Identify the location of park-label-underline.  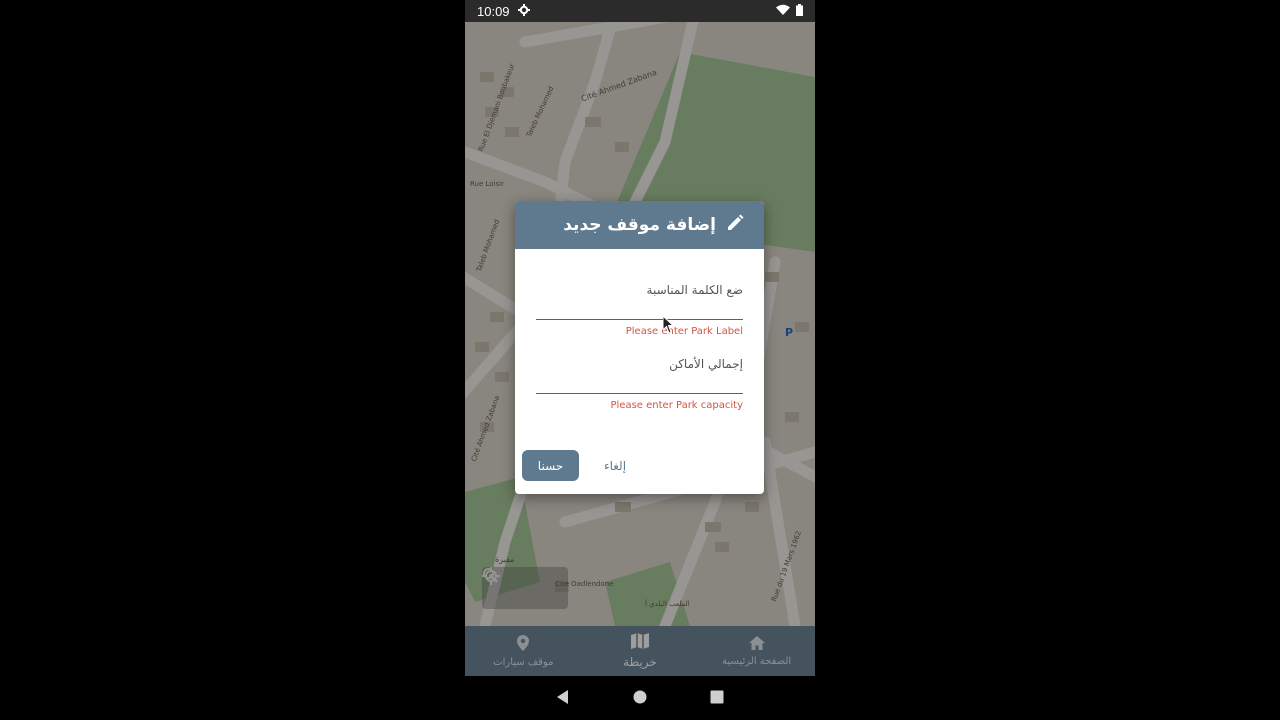
(639, 319).